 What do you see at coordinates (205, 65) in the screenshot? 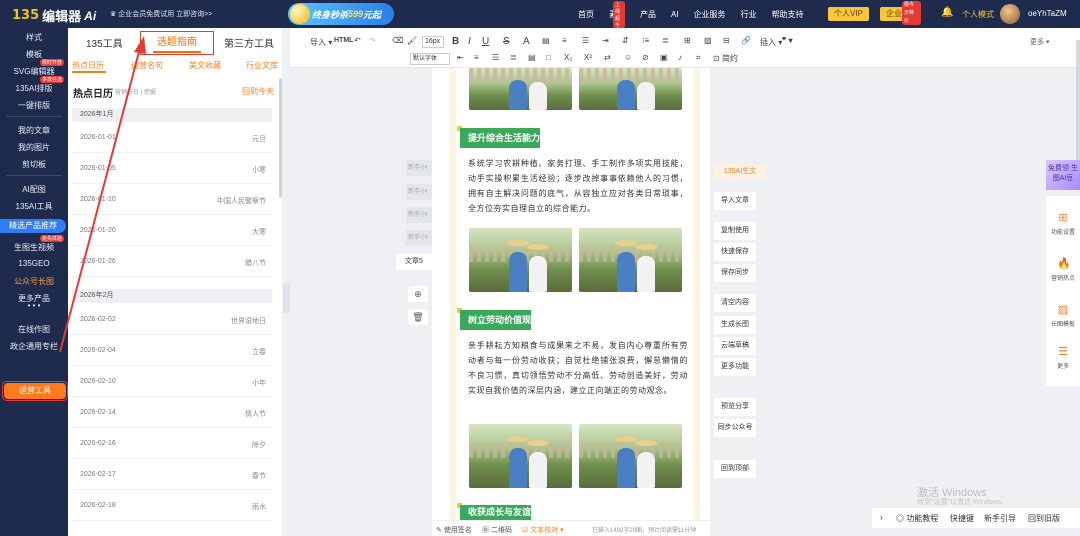
I see `subtab-favorites: 美文收藏` at bounding box center [205, 65].